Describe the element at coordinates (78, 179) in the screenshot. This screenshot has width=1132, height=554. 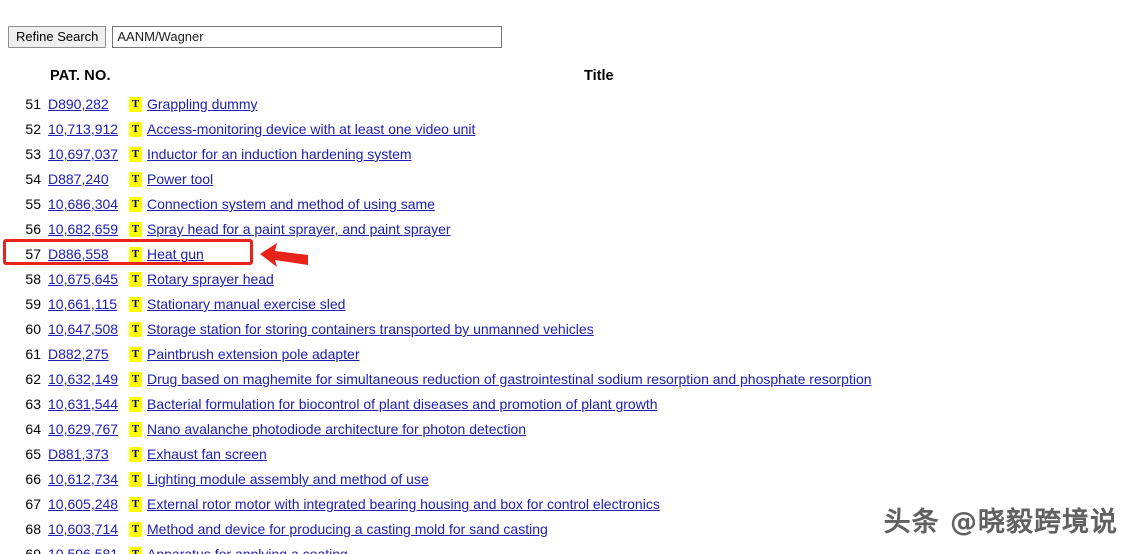
I see `patent-number-link: D887,240` at that location.